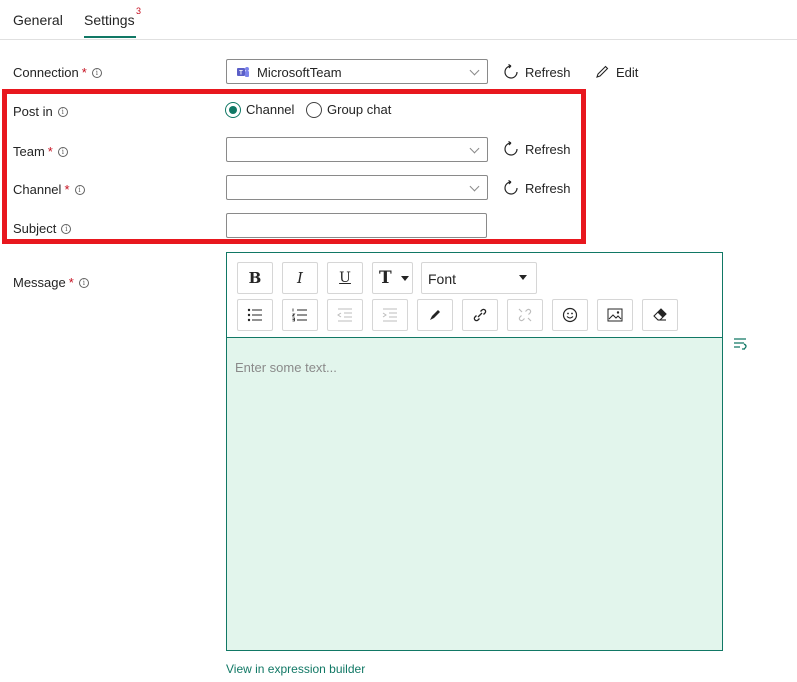 This screenshot has height=682, width=797. I want to click on view-expression-builder-link: View in expression builder, so click(295, 669).